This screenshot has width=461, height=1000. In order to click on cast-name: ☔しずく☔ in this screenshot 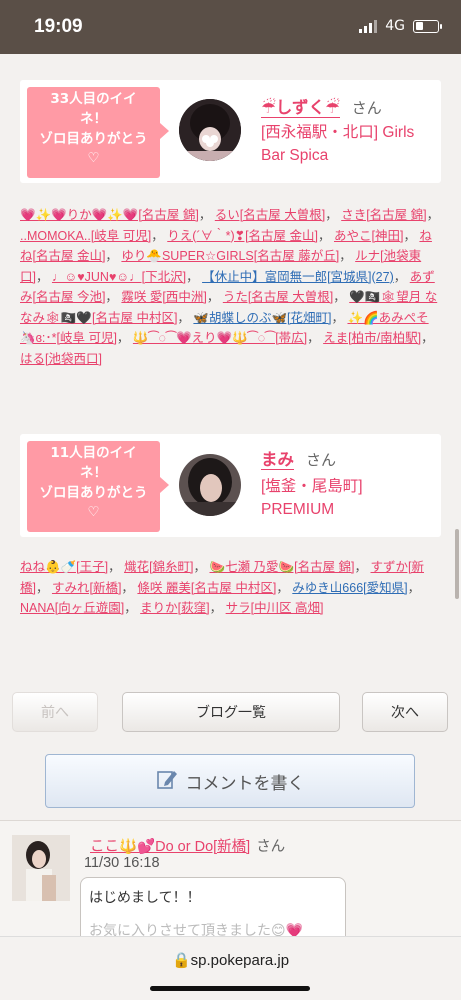, I will do `click(300, 108)`.